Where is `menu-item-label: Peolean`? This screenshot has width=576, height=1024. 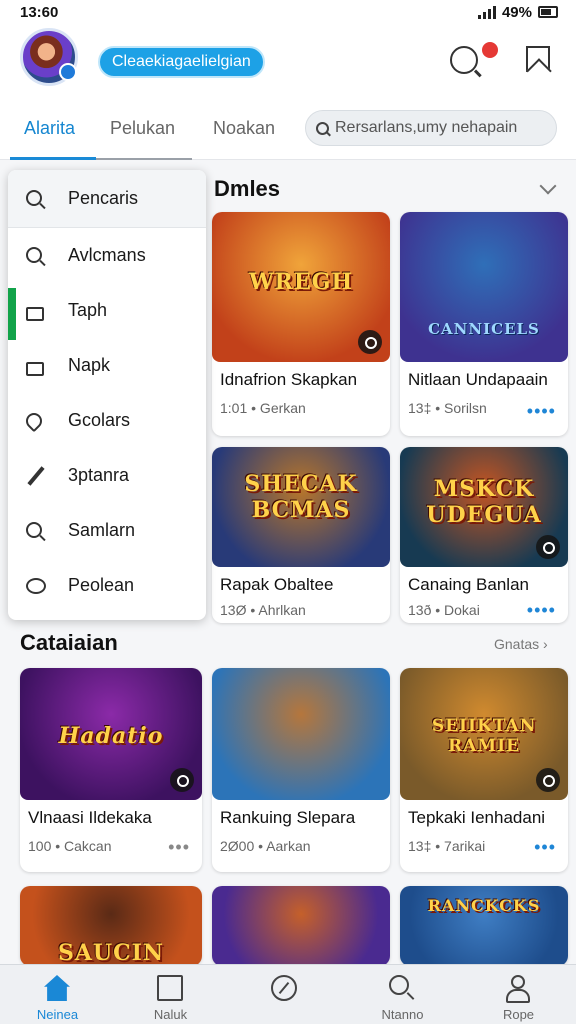 menu-item-label: Peolean is located at coordinates (101, 585).